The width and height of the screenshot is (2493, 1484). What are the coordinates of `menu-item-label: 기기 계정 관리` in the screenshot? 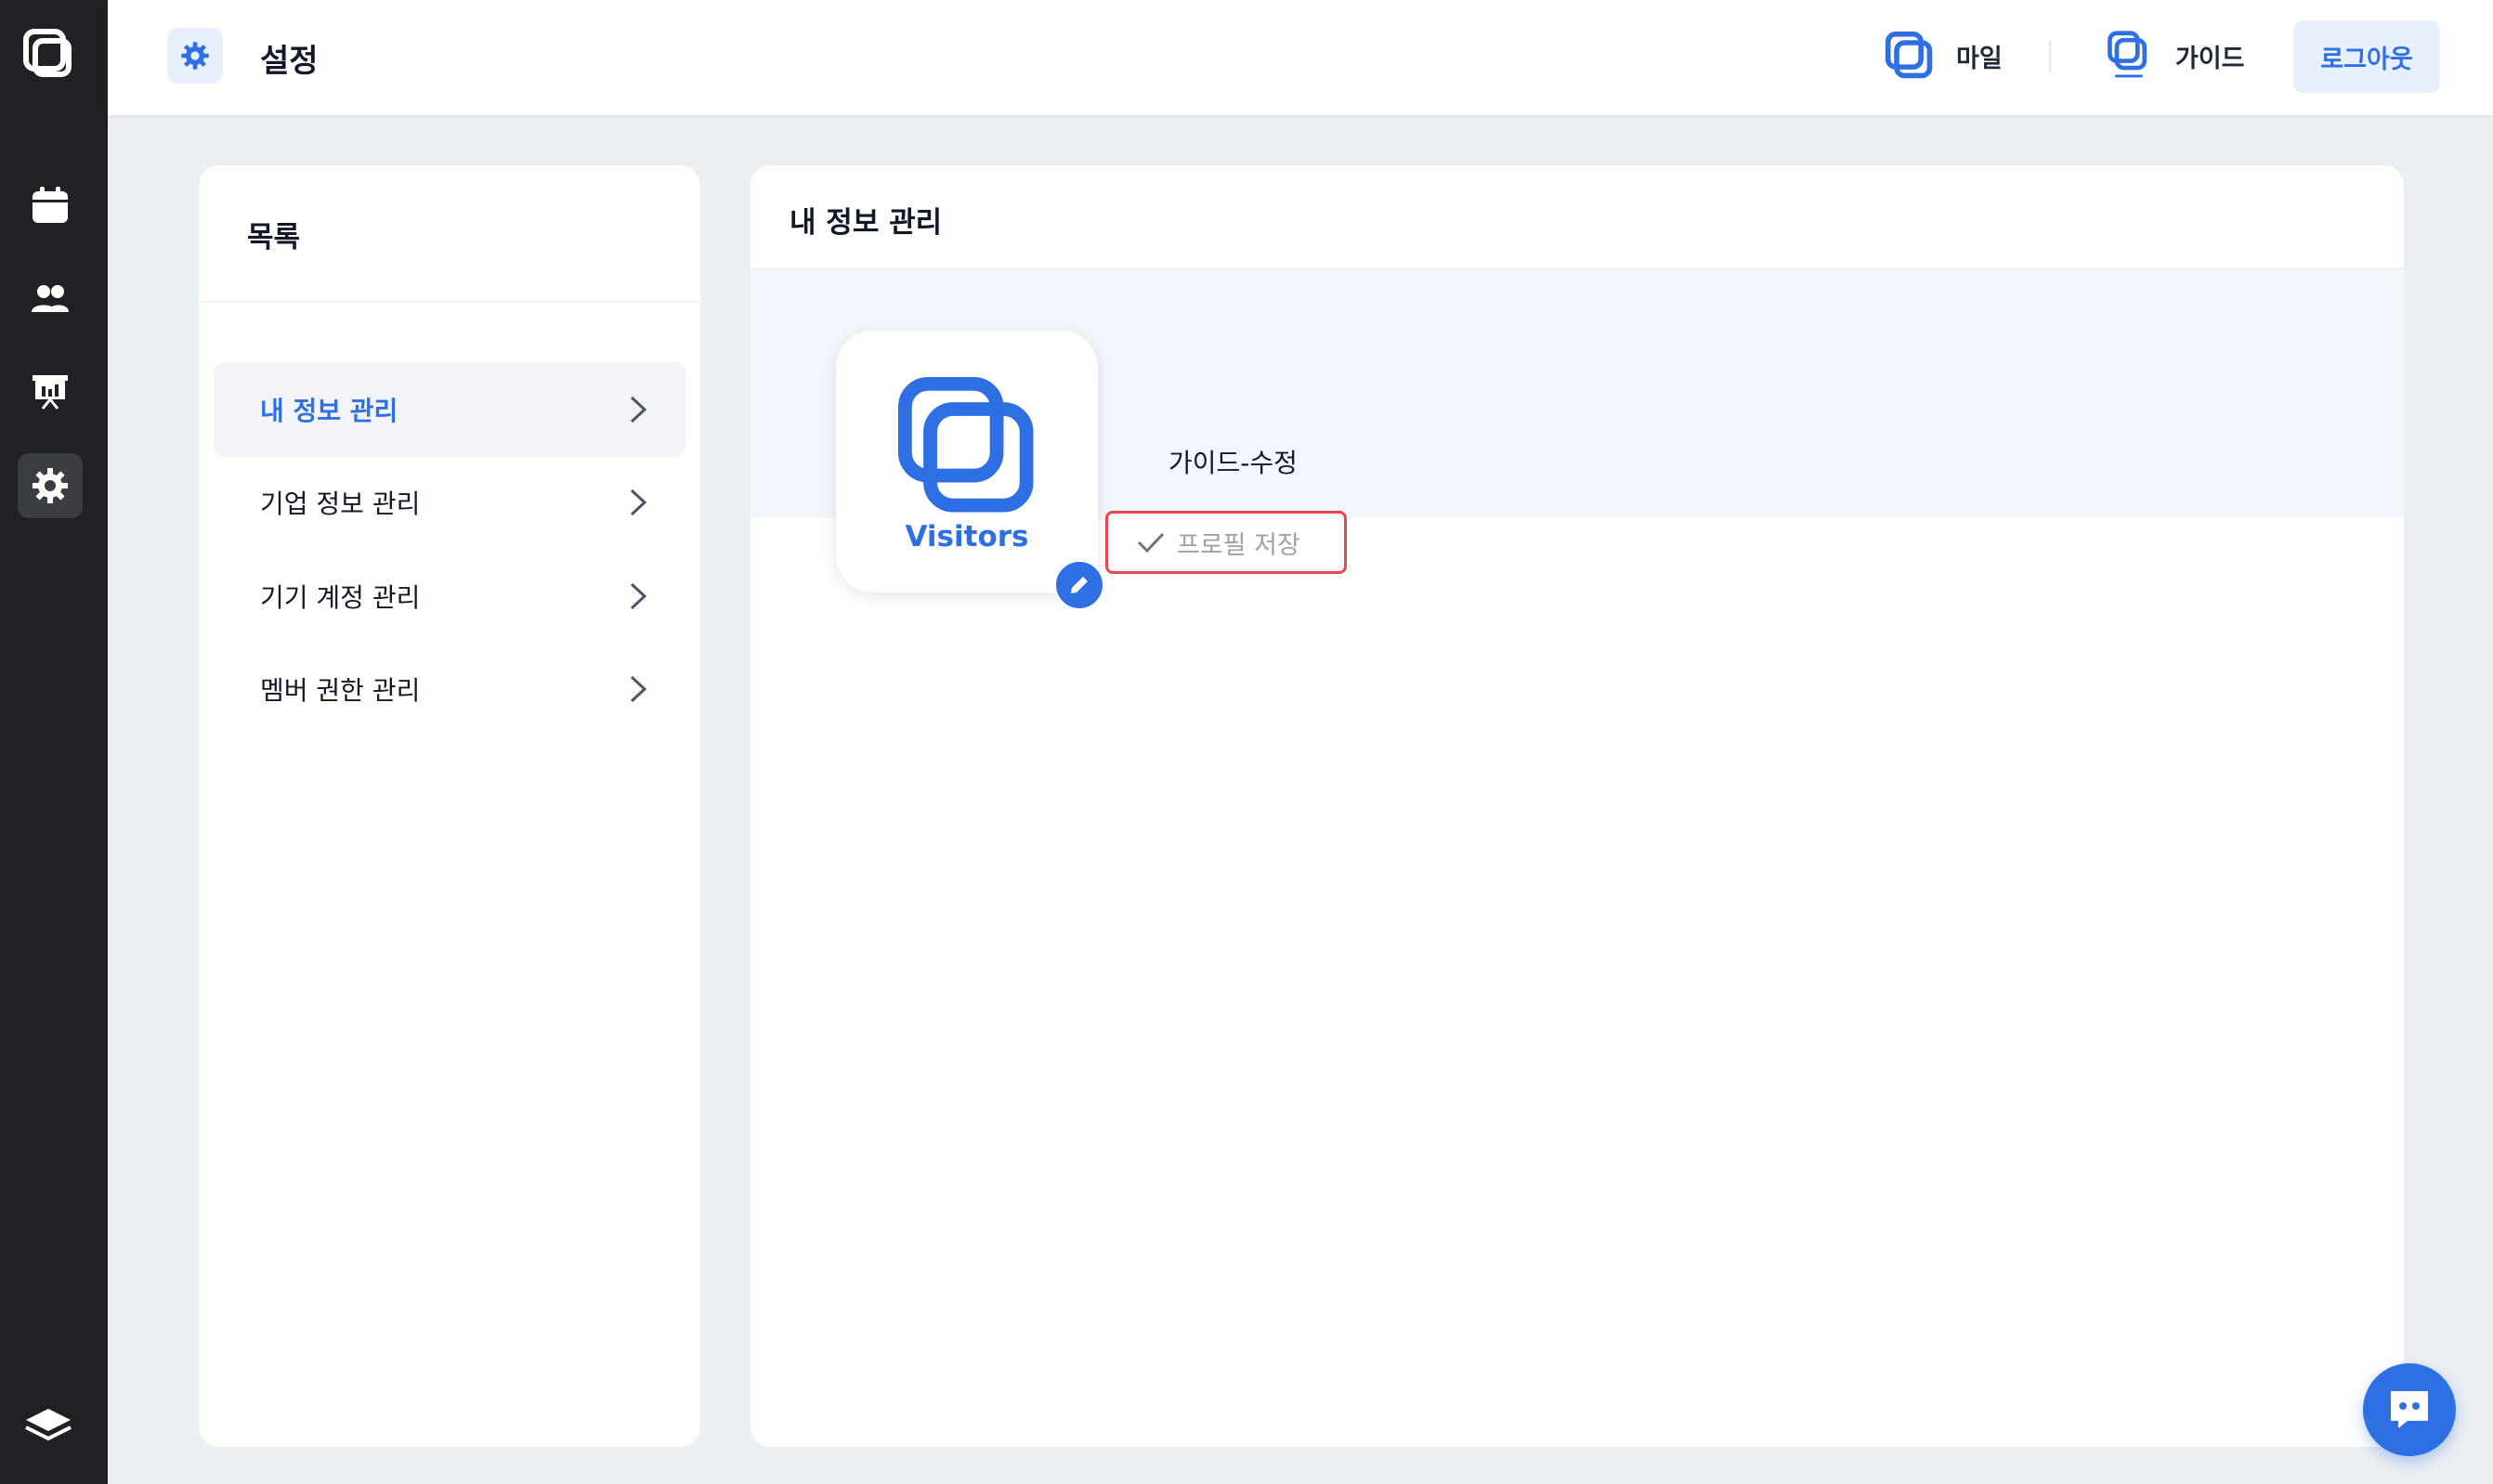 It's located at (340, 597).